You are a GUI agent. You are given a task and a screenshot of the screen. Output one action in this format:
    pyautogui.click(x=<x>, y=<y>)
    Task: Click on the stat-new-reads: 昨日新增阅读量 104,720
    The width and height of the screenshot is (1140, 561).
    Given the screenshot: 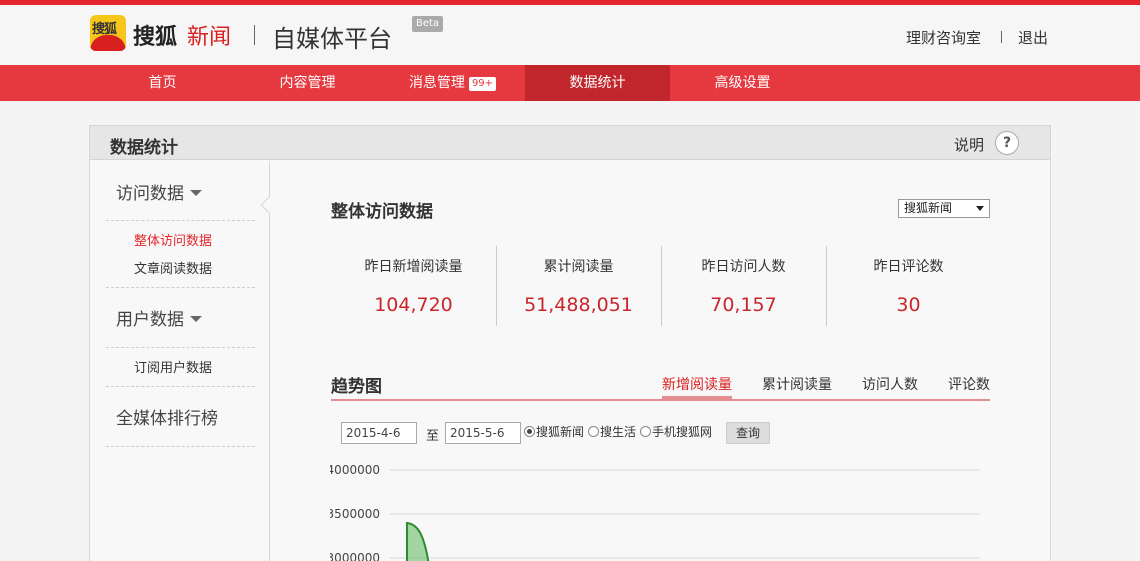 What is the action you would take?
    pyautogui.click(x=413, y=286)
    